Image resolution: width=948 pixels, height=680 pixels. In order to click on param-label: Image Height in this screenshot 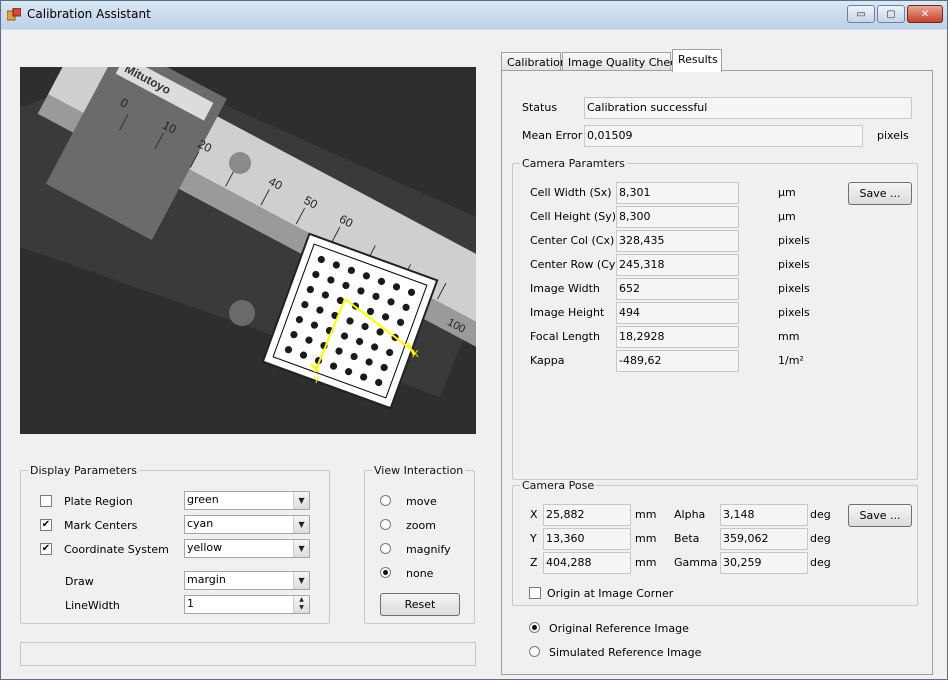, I will do `click(567, 312)`.